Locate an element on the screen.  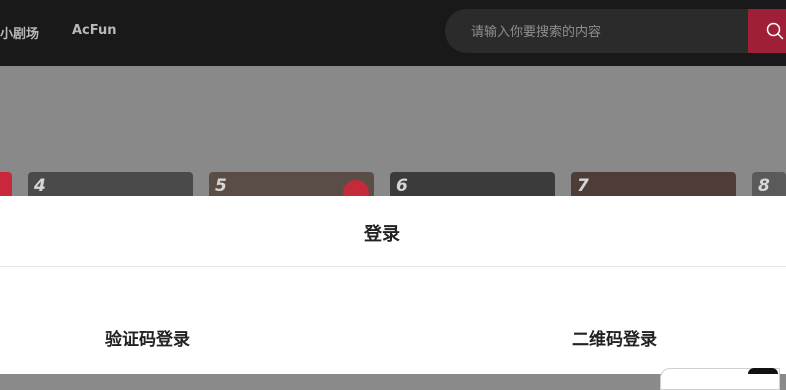
search-button is located at coordinates (767, 31).